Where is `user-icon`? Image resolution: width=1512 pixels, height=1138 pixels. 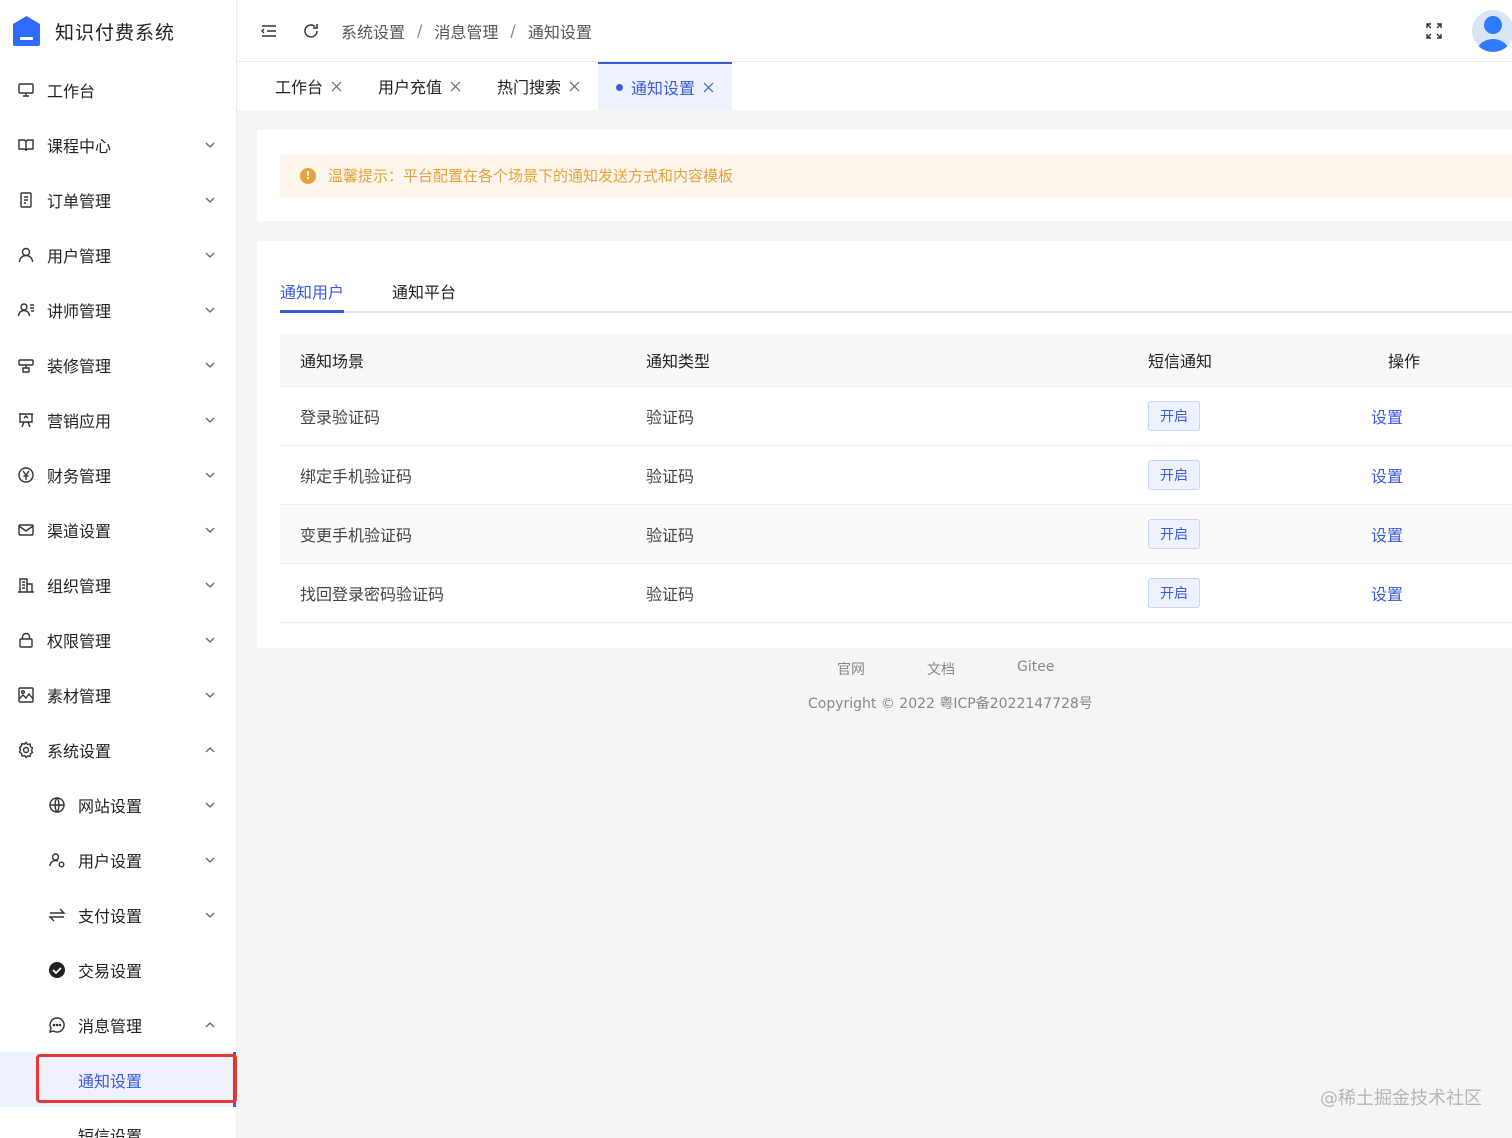 user-icon is located at coordinates (26, 255).